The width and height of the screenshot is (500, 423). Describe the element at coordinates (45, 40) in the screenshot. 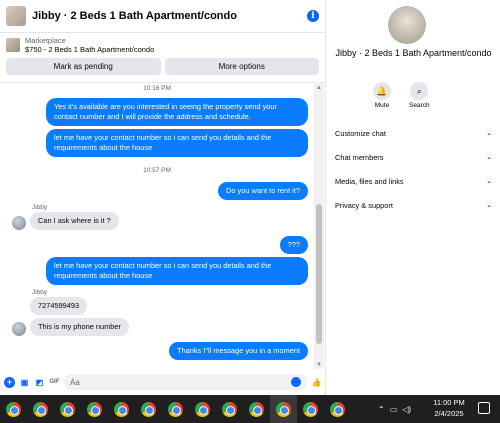

I see `marketplace-label: Marketplace` at that location.